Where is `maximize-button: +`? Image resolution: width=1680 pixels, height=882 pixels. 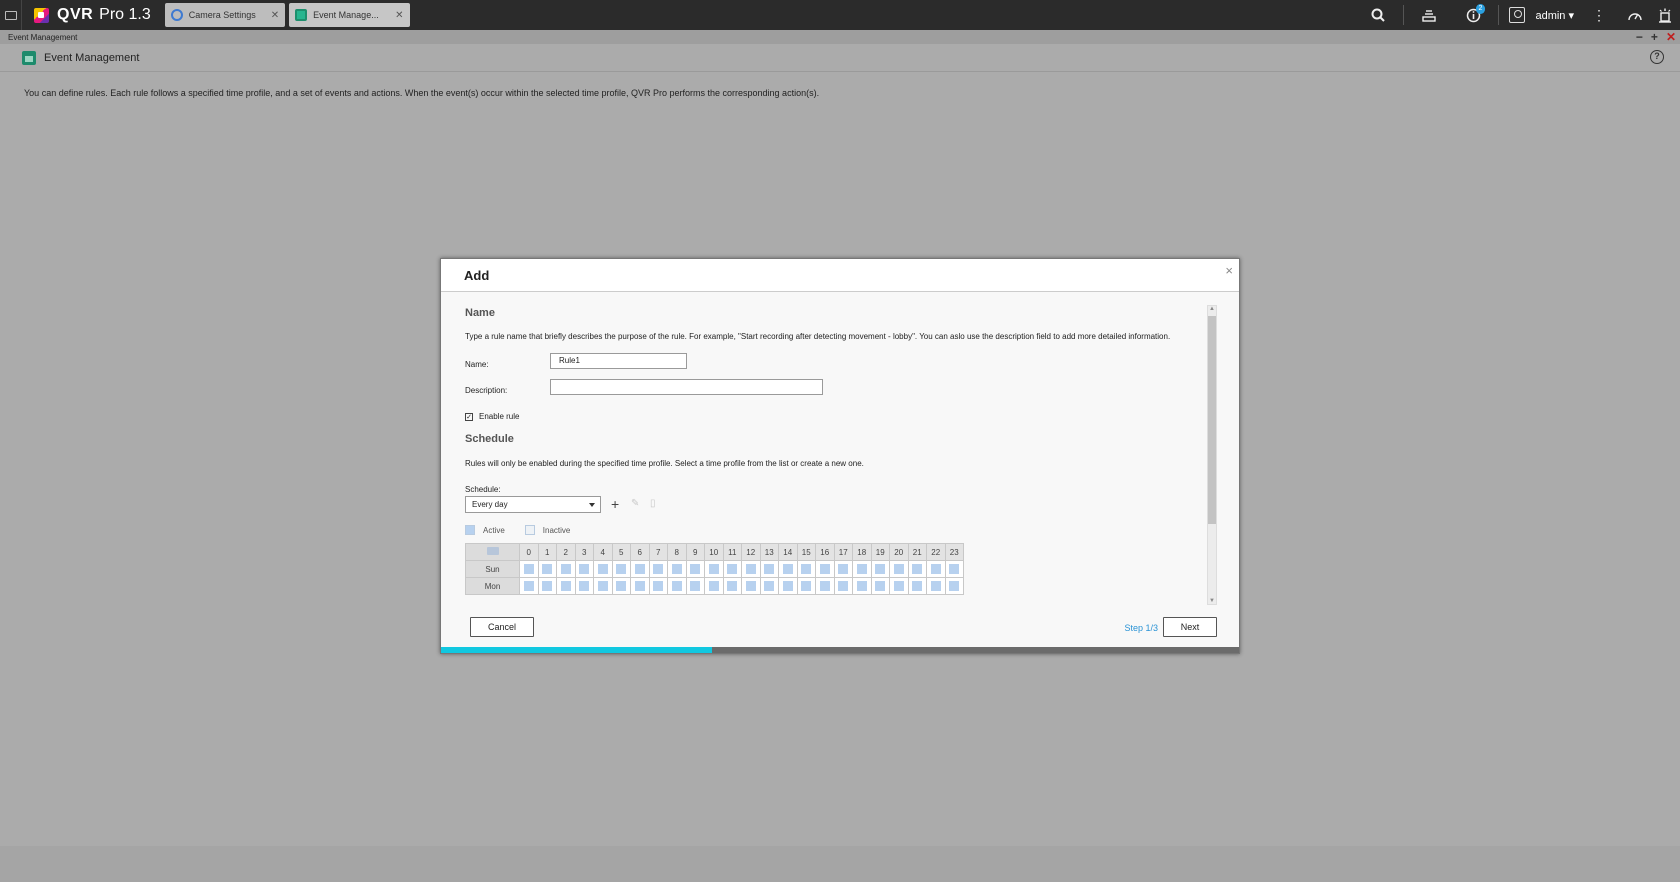
maximize-button: + is located at coordinates (1654, 37).